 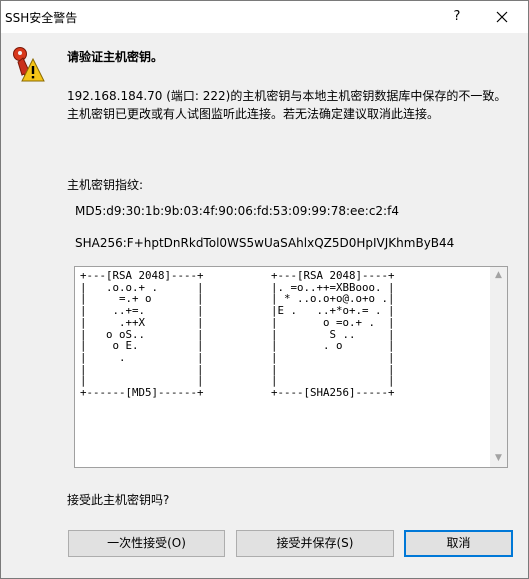 What do you see at coordinates (264, 17) in the screenshot?
I see `title-bar: SSH安全警告 ?` at bounding box center [264, 17].